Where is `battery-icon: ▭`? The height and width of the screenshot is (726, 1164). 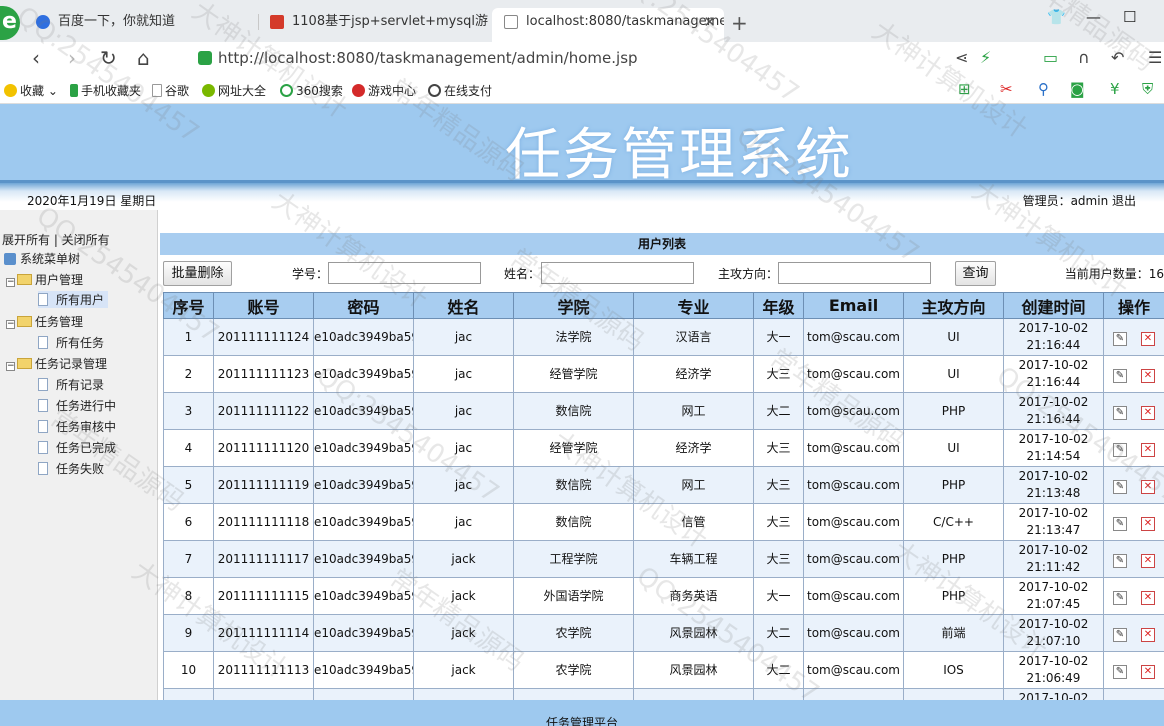
battery-icon: ▭ is located at coordinates (1050, 57).